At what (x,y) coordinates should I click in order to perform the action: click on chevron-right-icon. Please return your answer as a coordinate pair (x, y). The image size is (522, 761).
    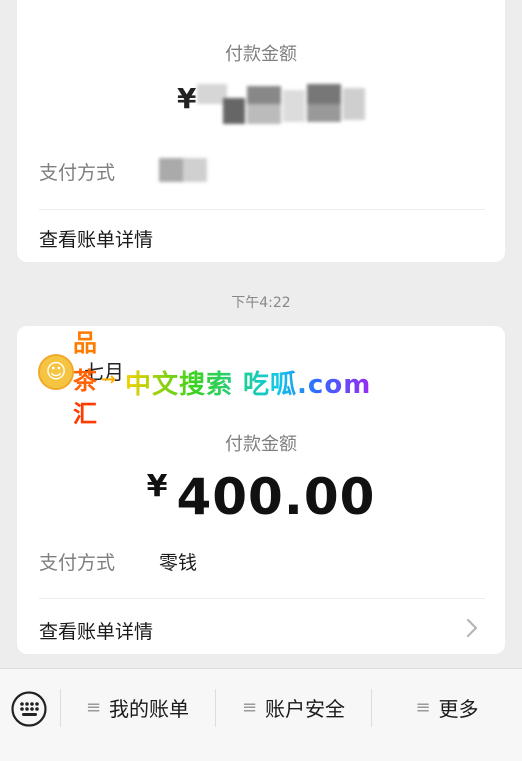
    Looking at the image, I should click on (471, 628).